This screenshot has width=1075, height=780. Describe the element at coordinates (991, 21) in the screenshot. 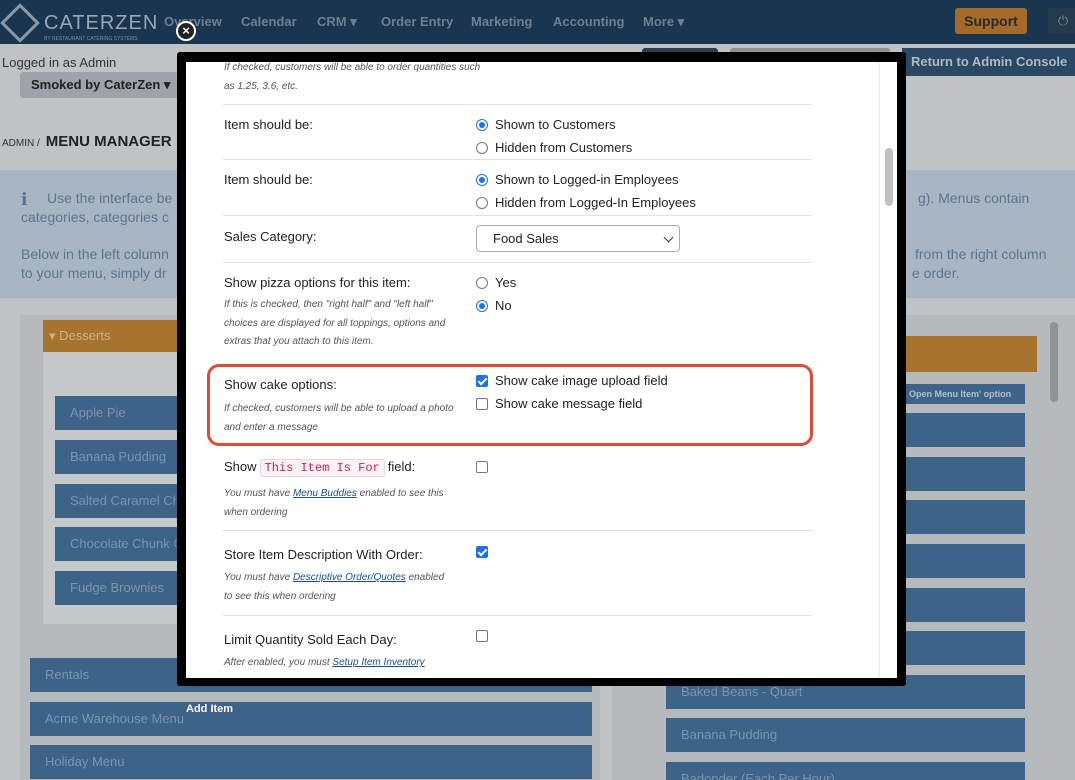

I see `support-button: Support` at that location.